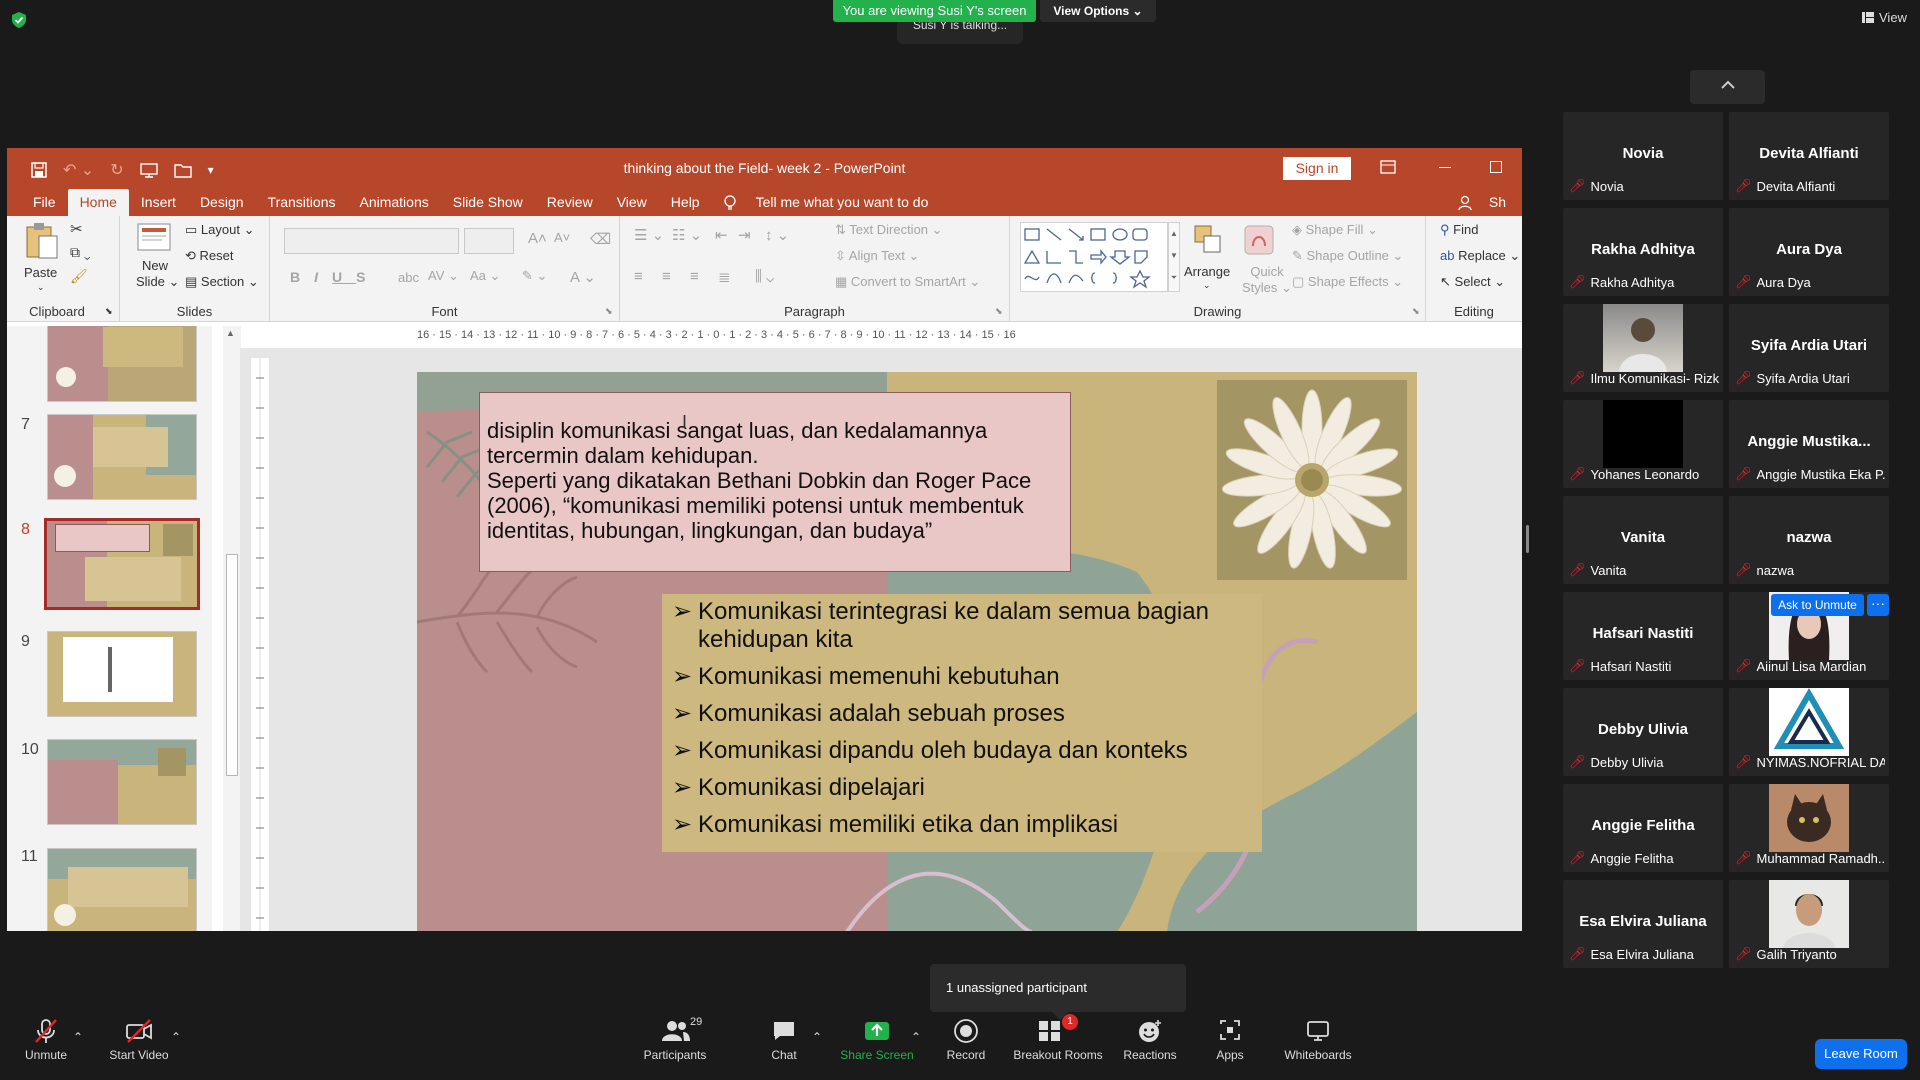 The height and width of the screenshot is (1080, 1920). What do you see at coordinates (1643, 156) in the screenshot?
I see `participant-tile: Novia 🎤︎ Novia` at bounding box center [1643, 156].